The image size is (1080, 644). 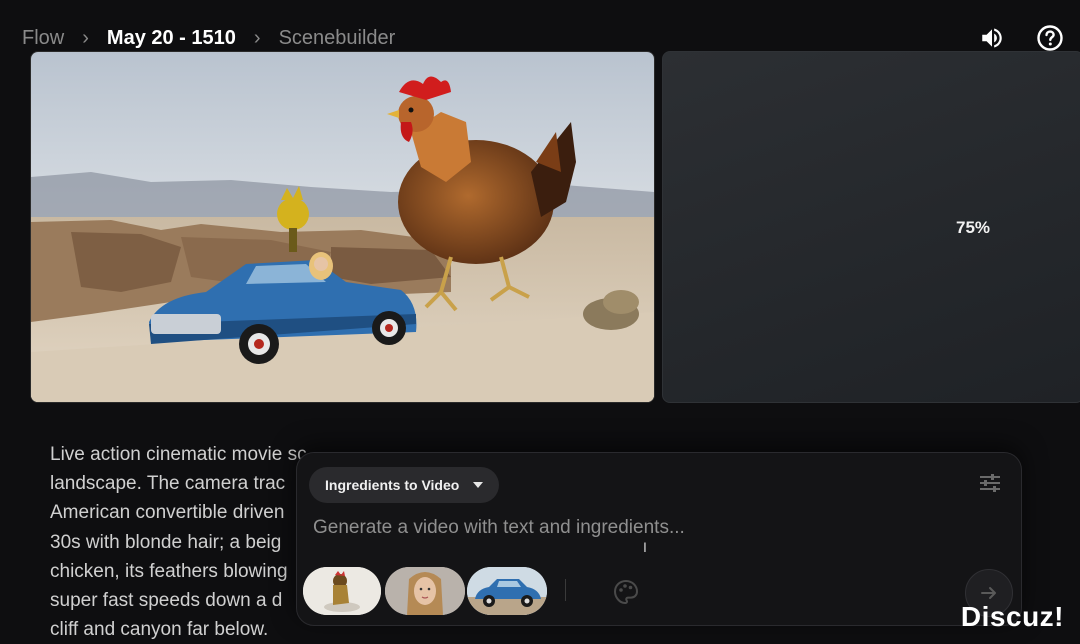 I want to click on breadcrumb-flow: Flow, so click(x=43, y=38).